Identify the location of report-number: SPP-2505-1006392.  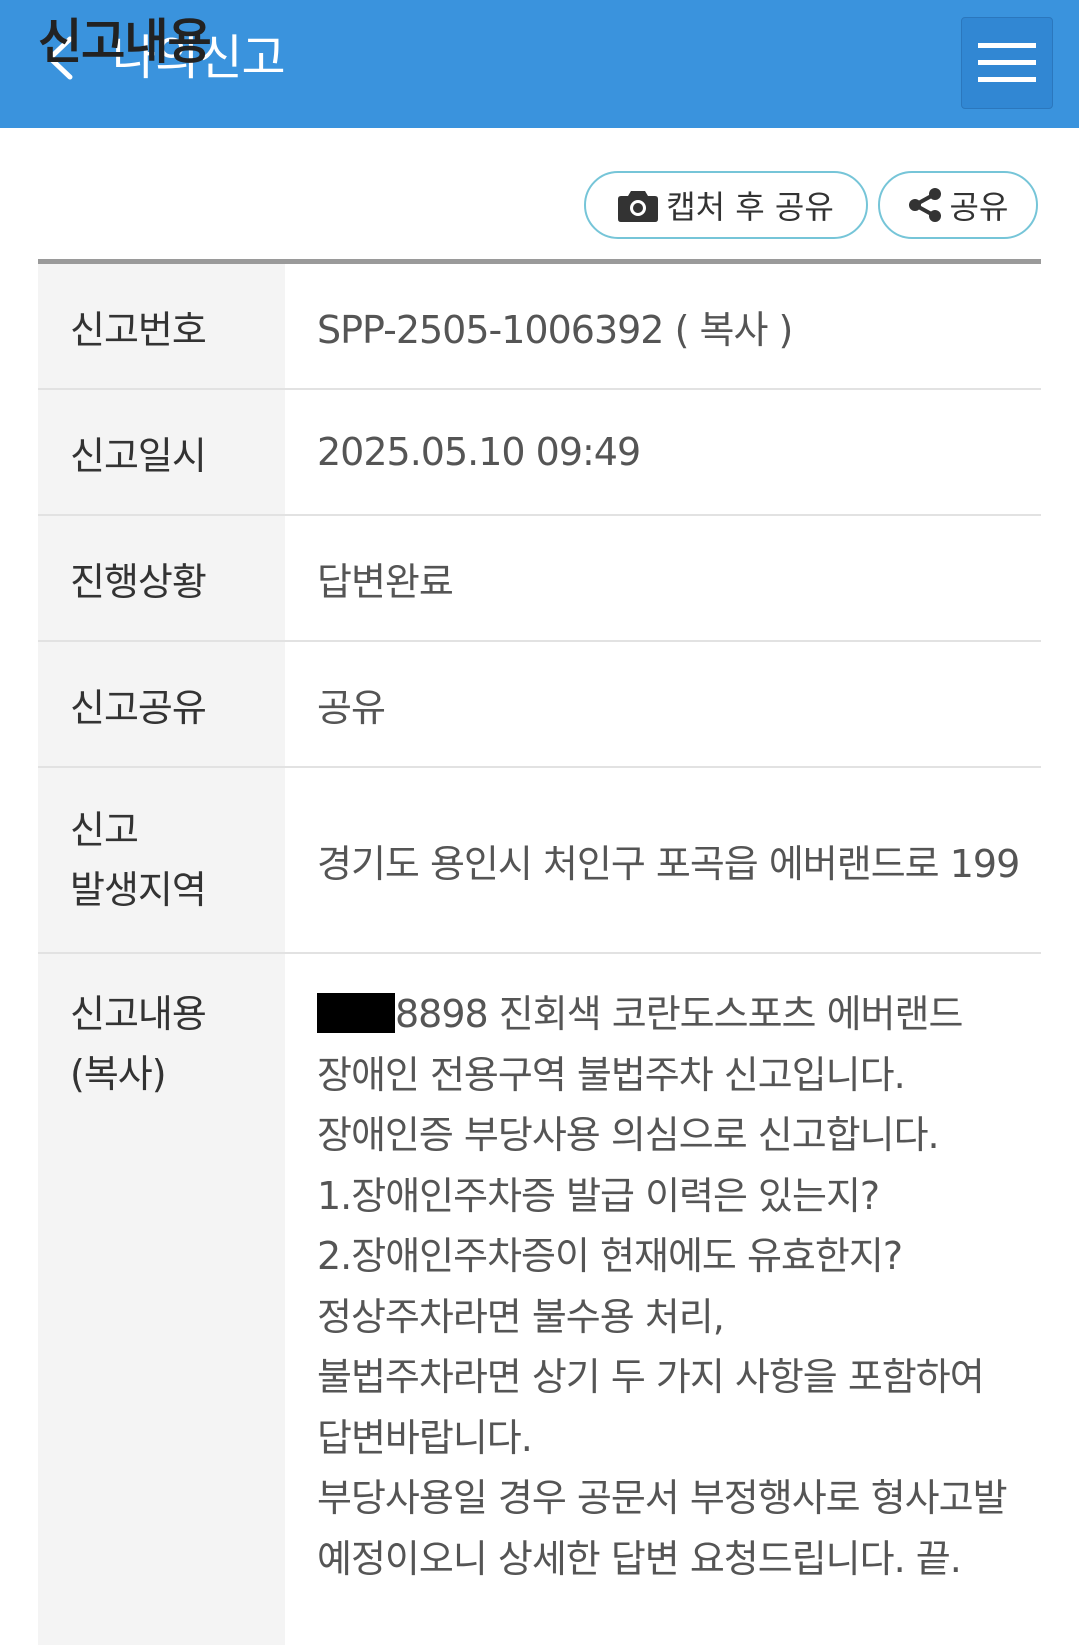
(490, 329).